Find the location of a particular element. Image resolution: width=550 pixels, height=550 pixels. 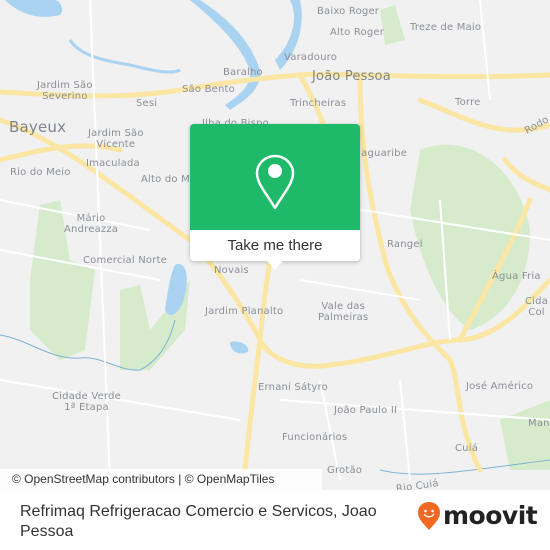

map-label-grotao: Grotão is located at coordinates (345, 470).